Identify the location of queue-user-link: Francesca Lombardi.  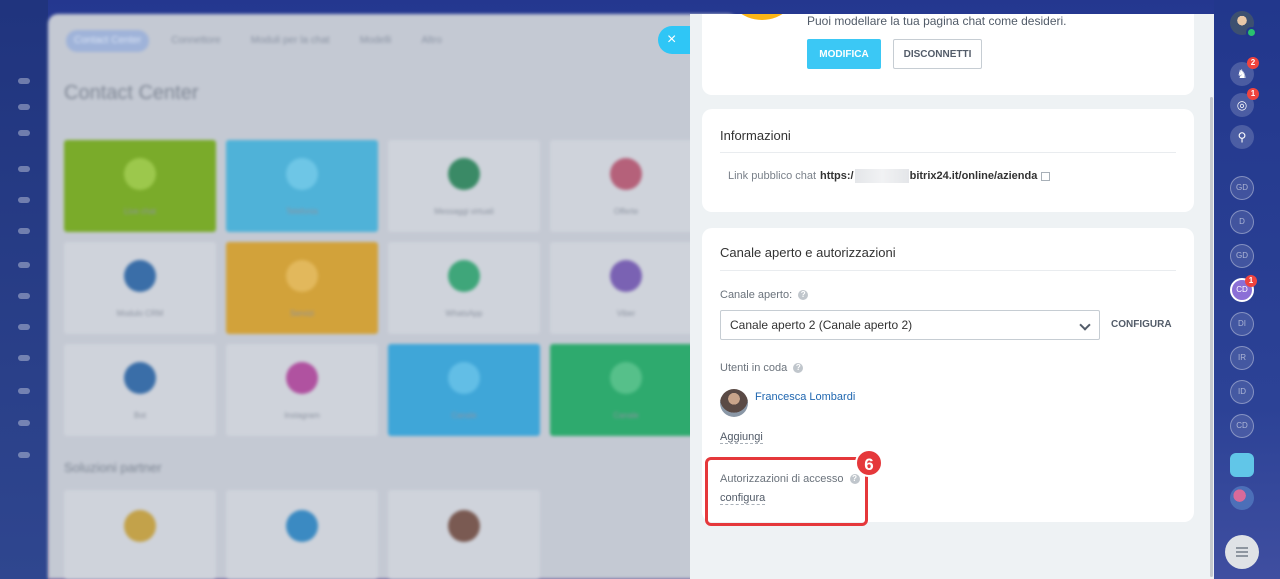
(805, 397).